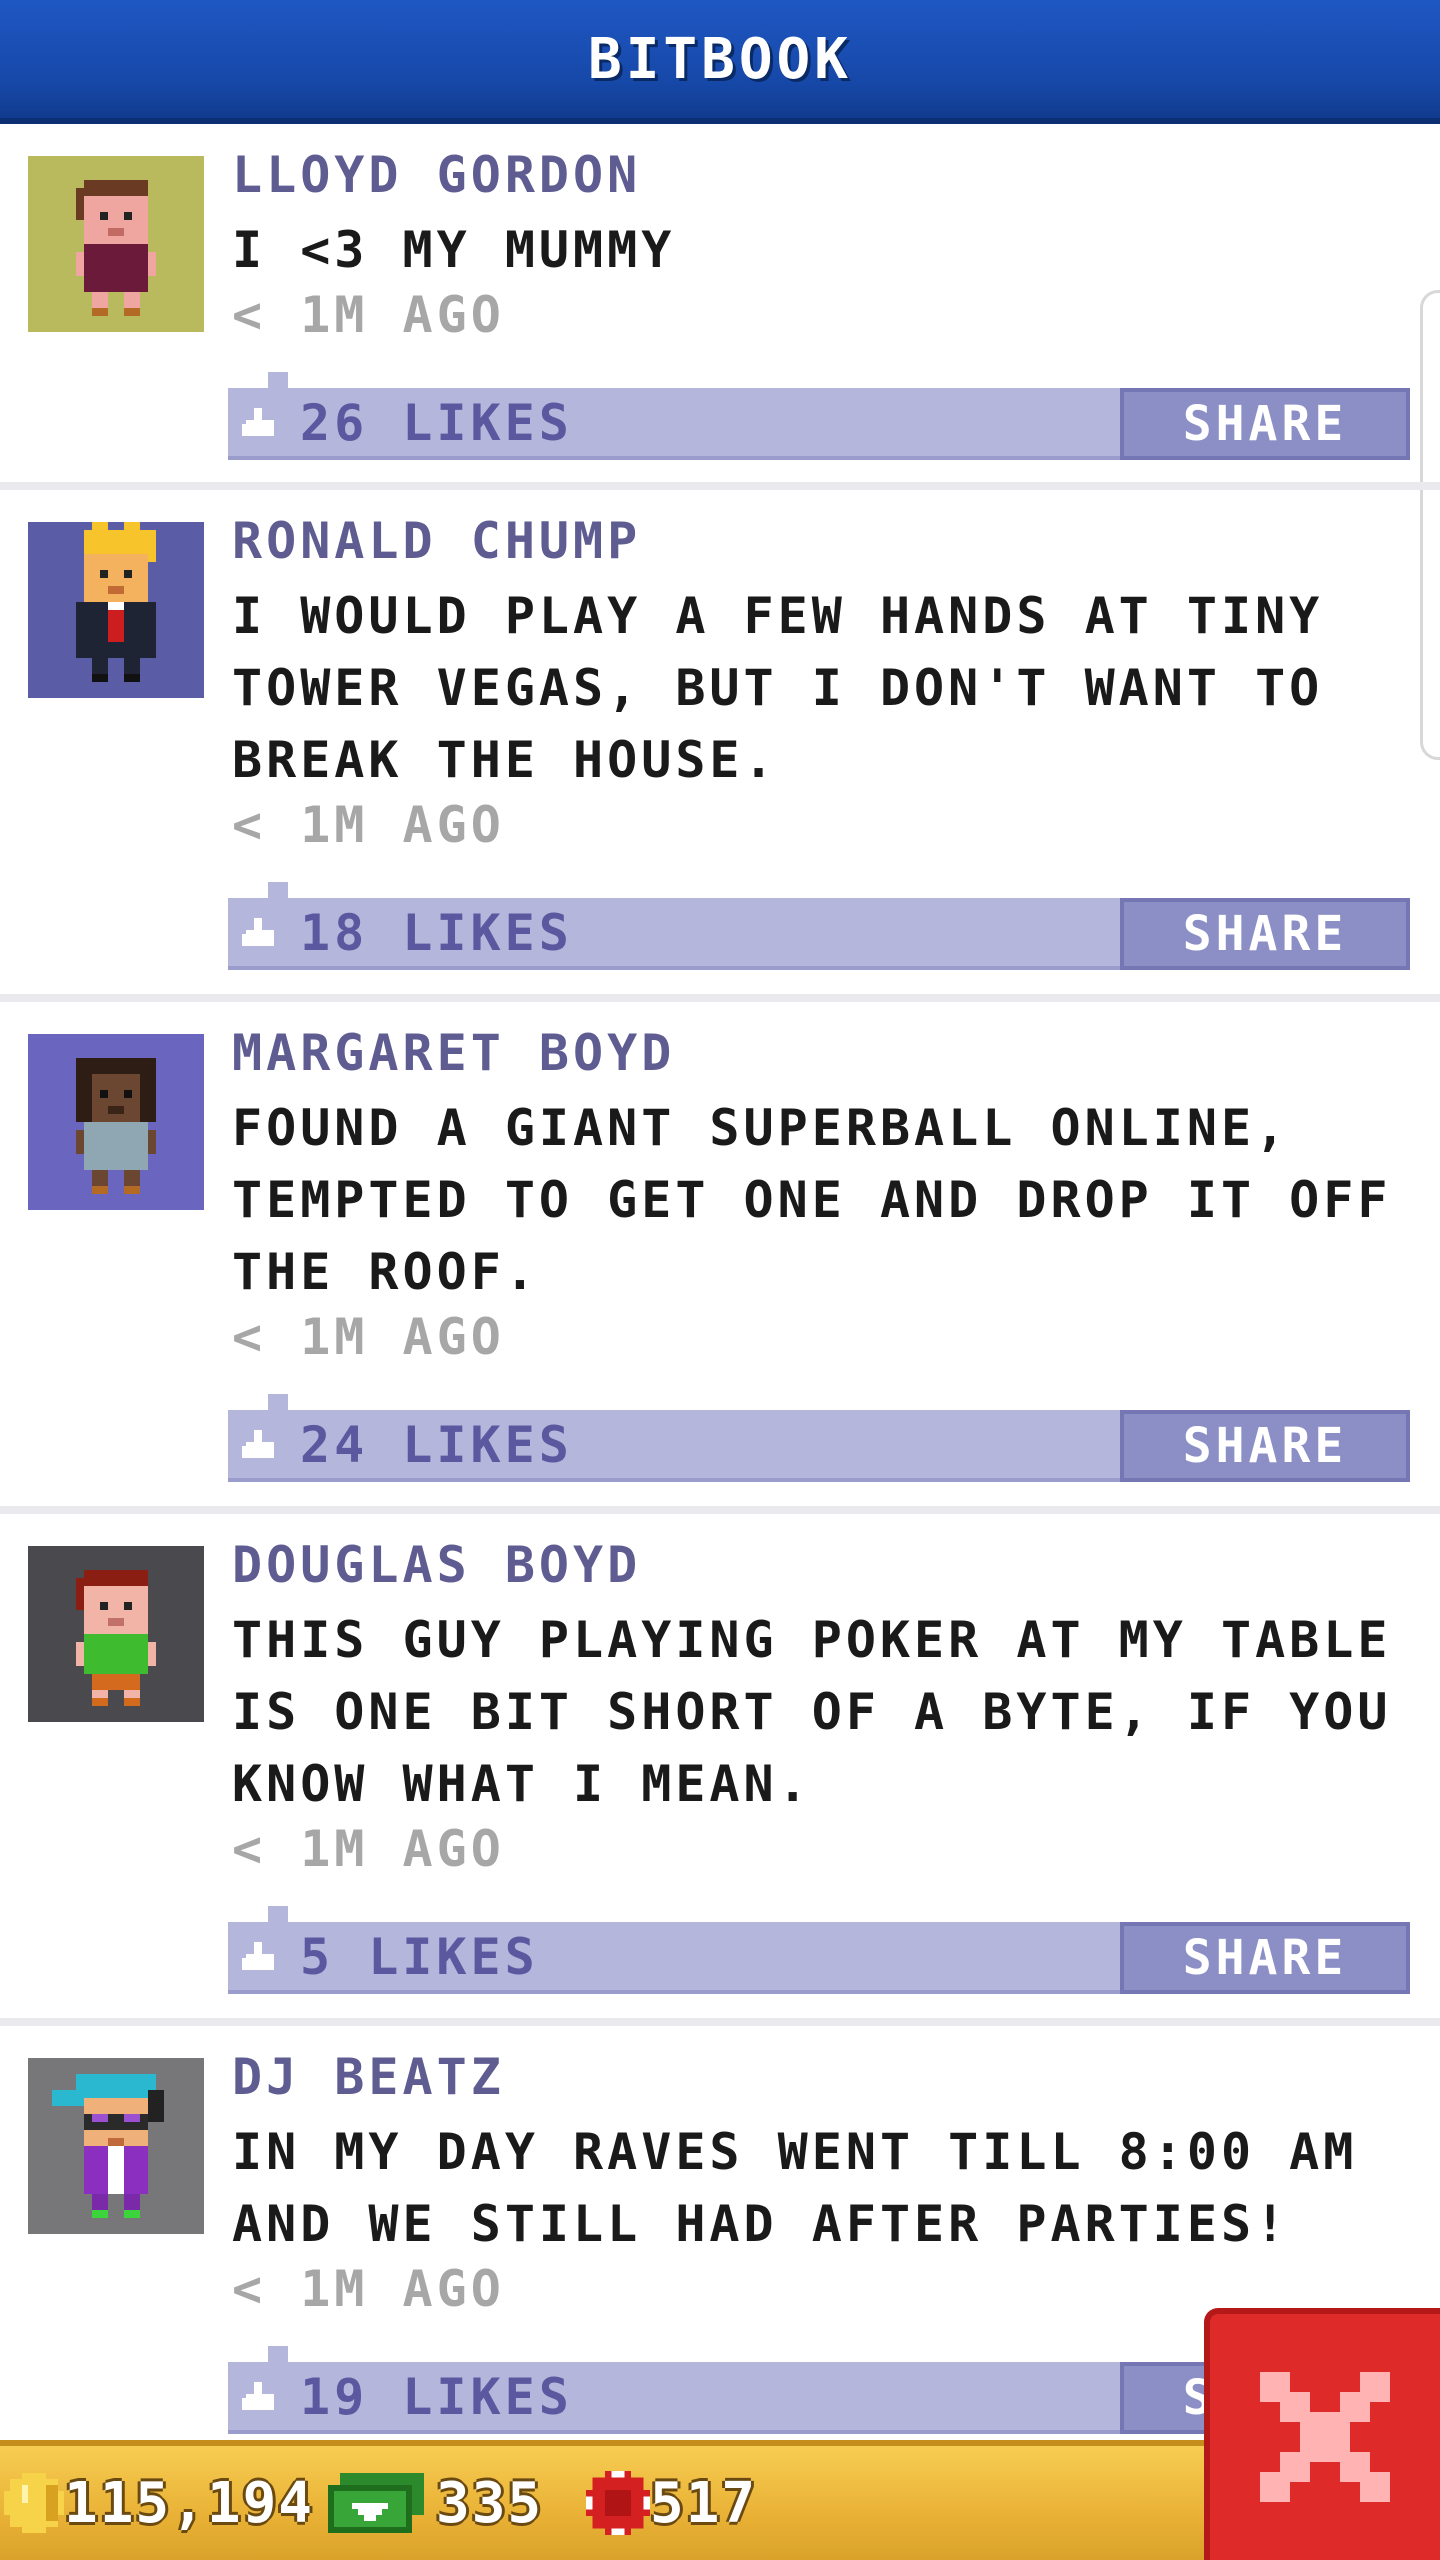  I want to click on coins-value: 115,194, so click(189, 2503).